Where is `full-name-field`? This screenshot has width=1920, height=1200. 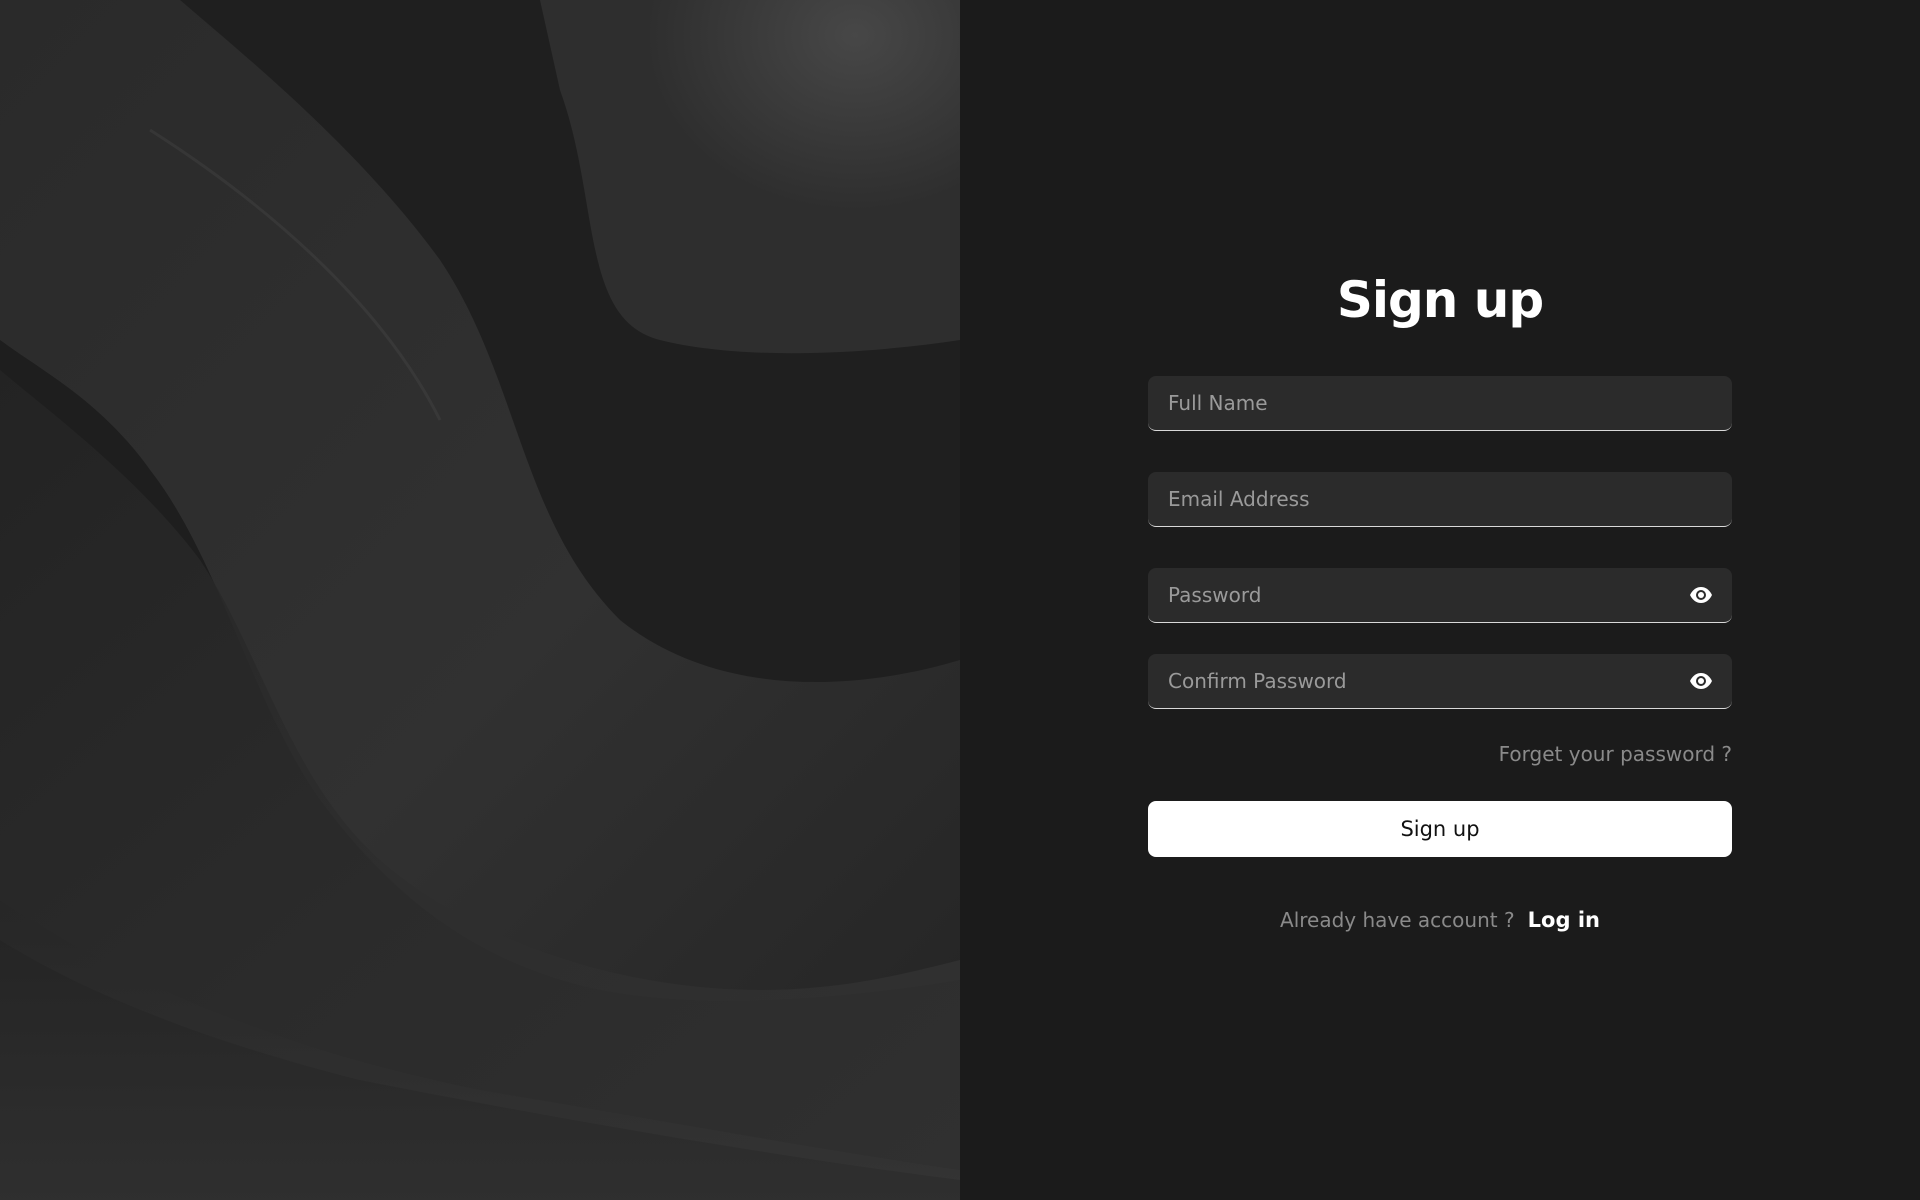 full-name-field is located at coordinates (1440, 403).